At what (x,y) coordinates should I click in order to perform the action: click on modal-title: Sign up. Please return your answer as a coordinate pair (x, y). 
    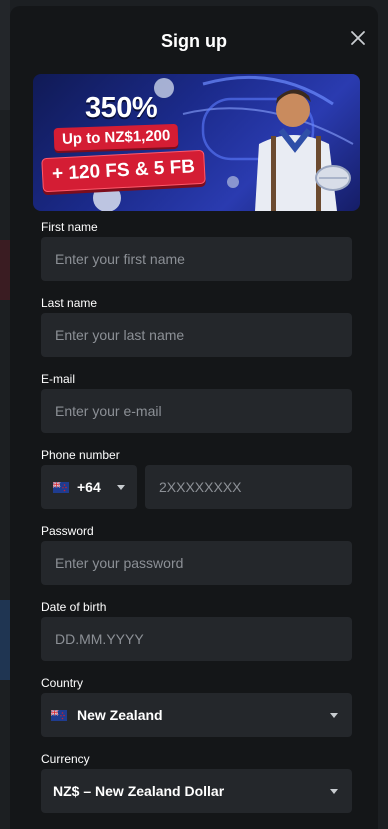
    Looking at the image, I should click on (194, 41).